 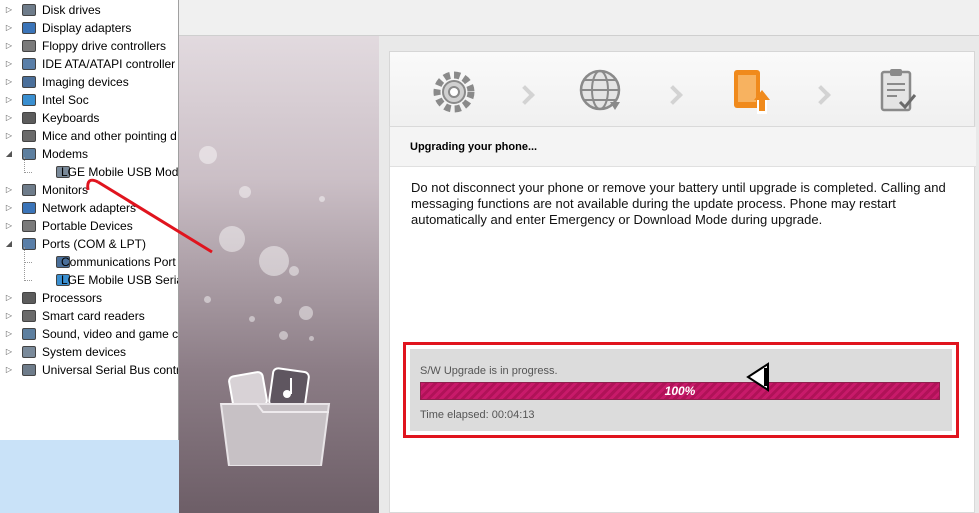 I want to click on tree-item-label: Universal Serial Bus contro, so click(x=110, y=370).